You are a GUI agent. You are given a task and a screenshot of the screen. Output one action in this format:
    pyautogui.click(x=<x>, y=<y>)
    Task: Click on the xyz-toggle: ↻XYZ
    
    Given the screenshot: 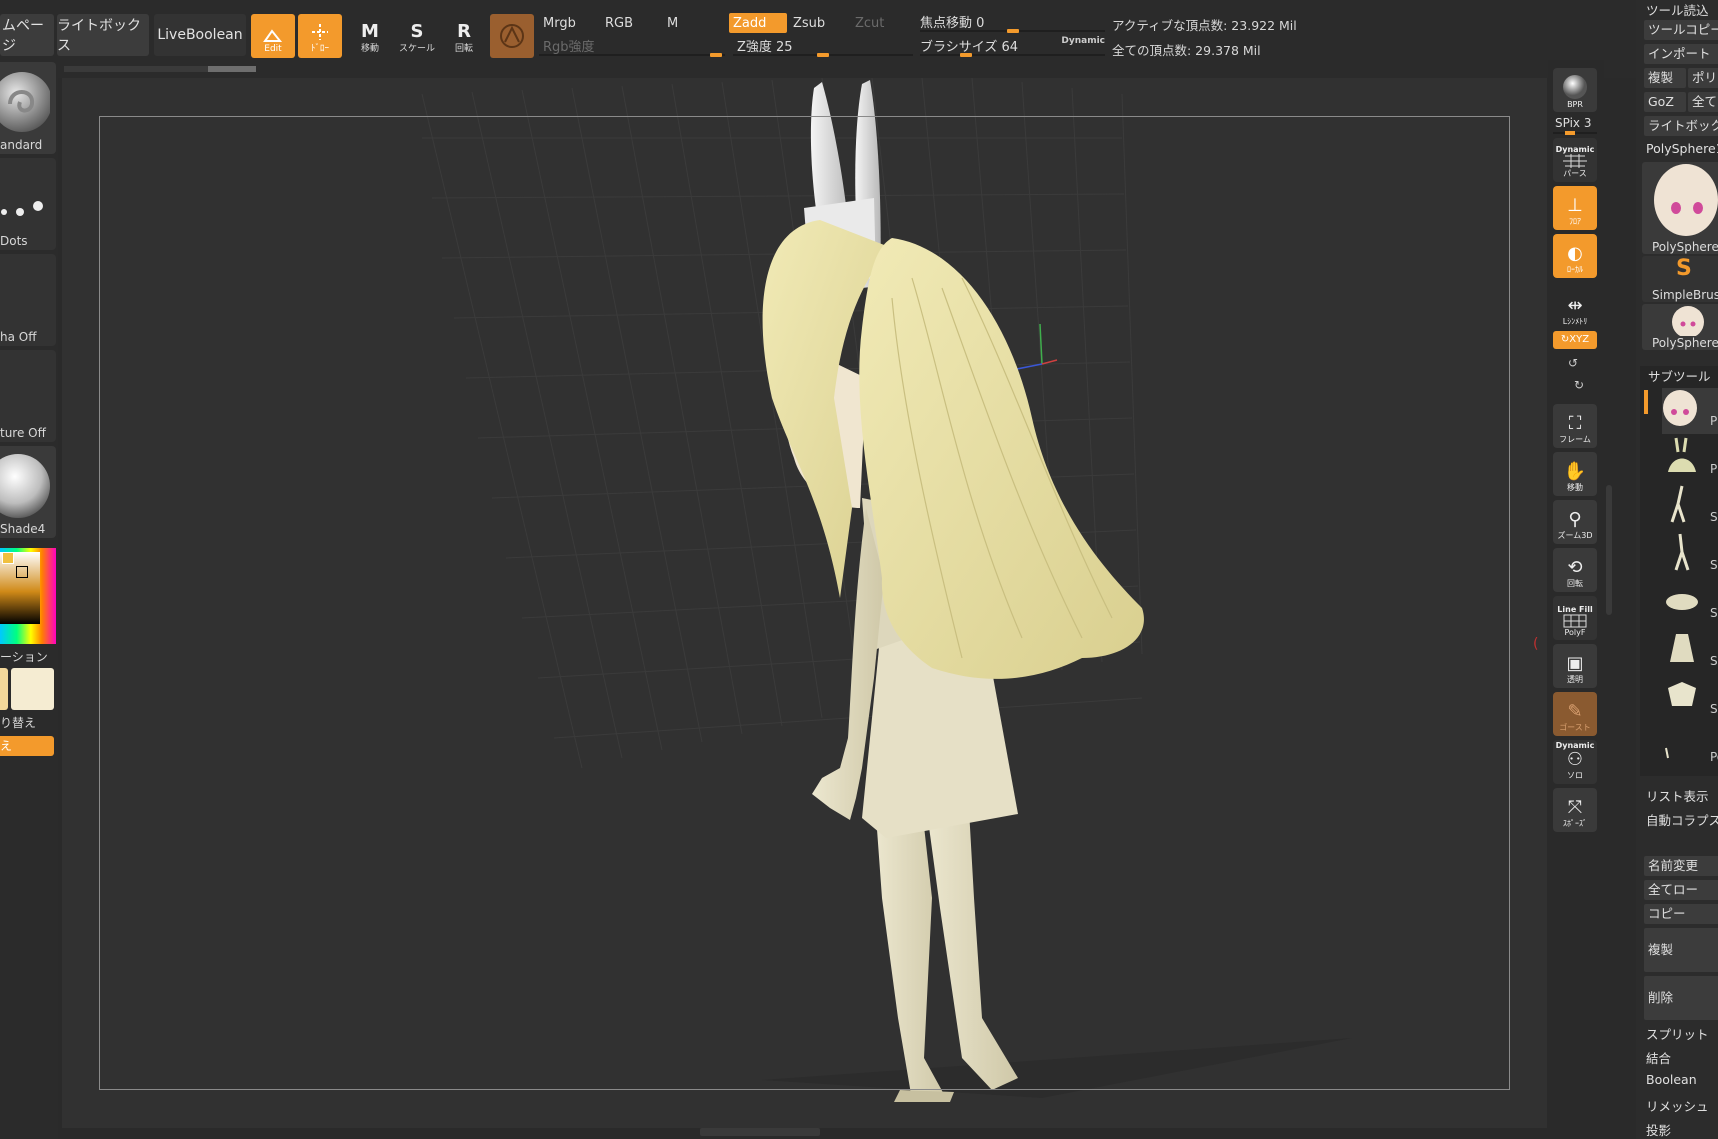 What is the action you would take?
    pyautogui.click(x=1575, y=340)
    